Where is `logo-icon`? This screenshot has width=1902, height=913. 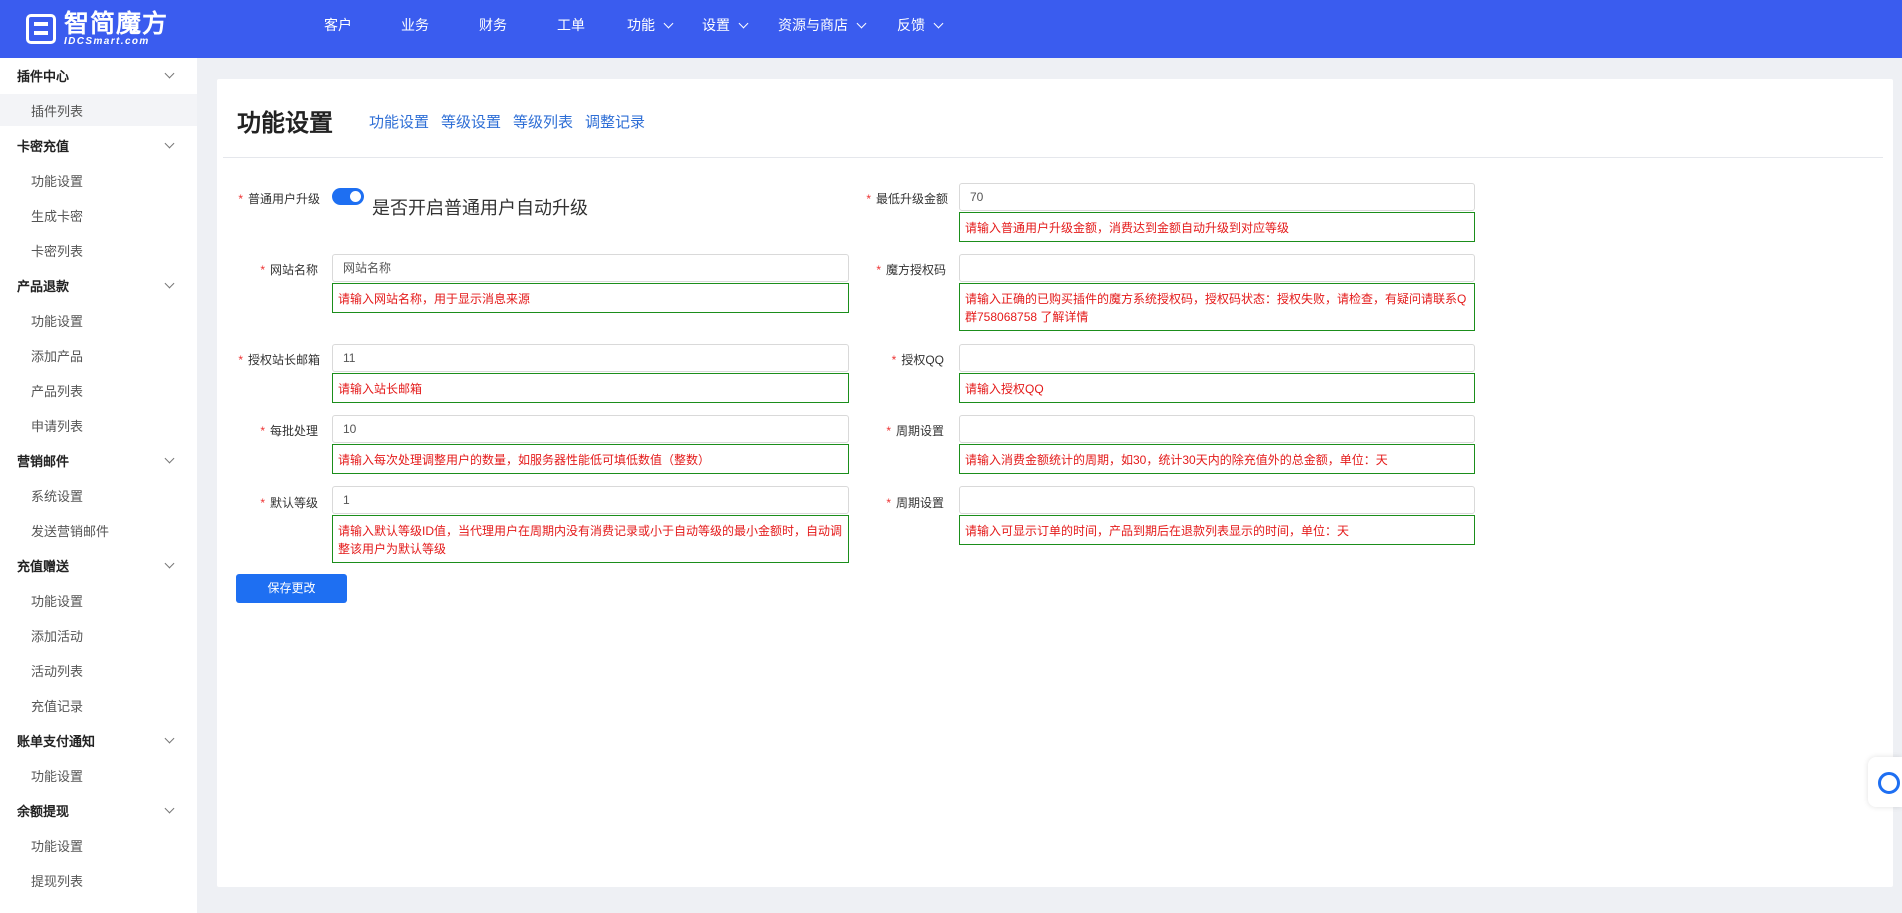 logo-icon is located at coordinates (41, 29).